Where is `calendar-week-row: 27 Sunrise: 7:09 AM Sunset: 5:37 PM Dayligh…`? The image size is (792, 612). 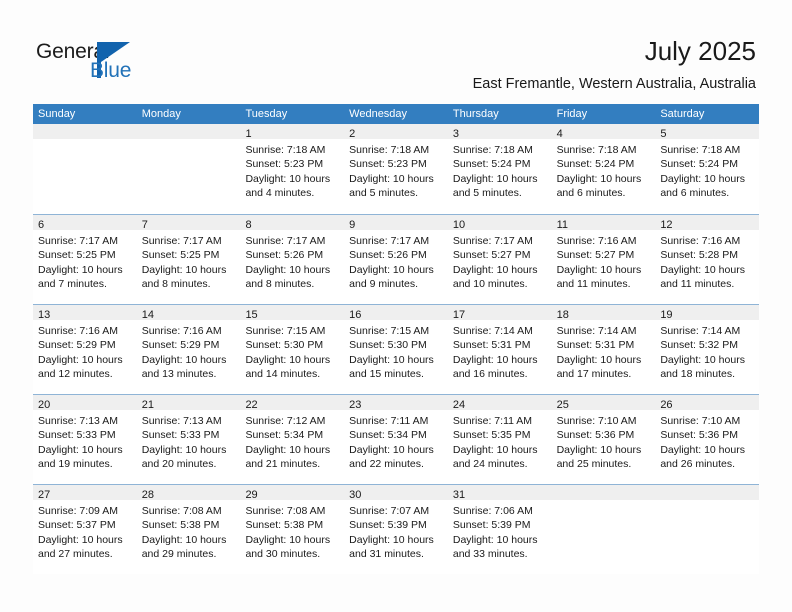 calendar-week-row: 27 Sunrise: 7:09 AM Sunset: 5:37 PM Dayligh… is located at coordinates (396, 529).